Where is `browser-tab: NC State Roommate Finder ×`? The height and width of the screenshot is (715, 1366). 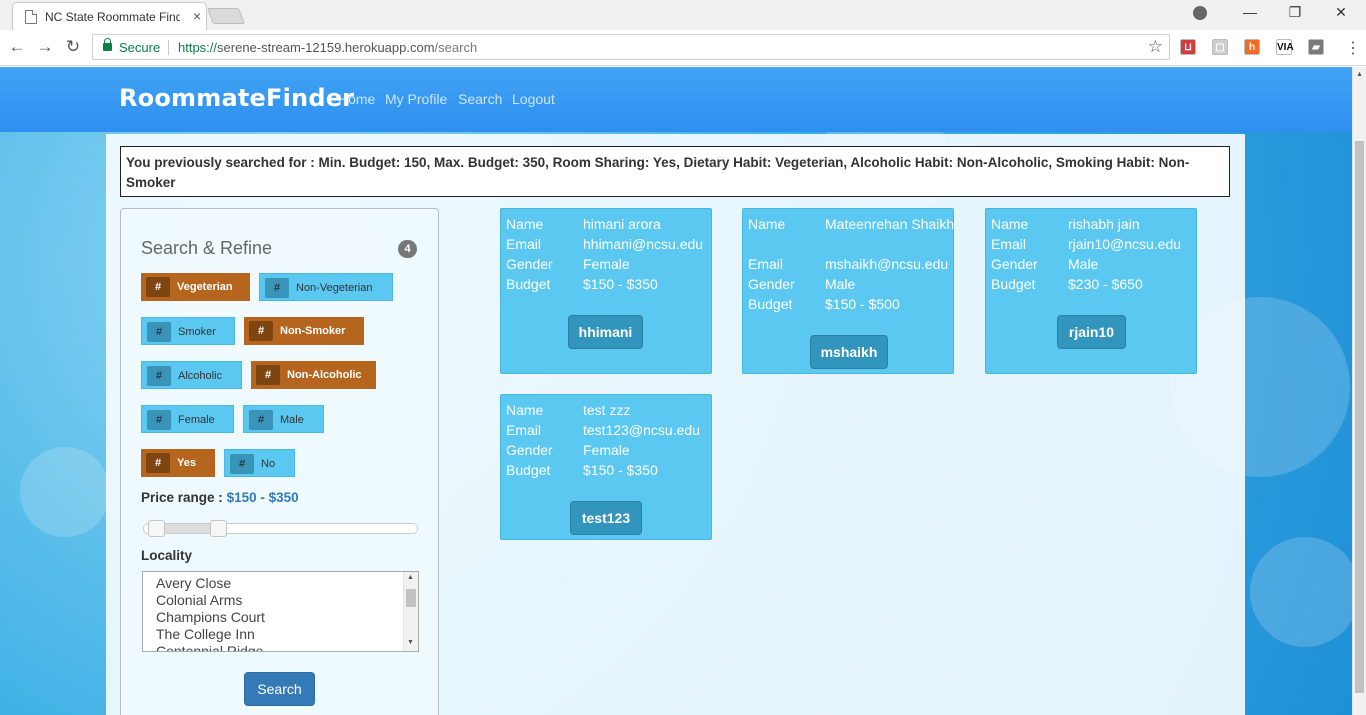
browser-tab: NC State Roommate Finder × is located at coordinates (109, 16).